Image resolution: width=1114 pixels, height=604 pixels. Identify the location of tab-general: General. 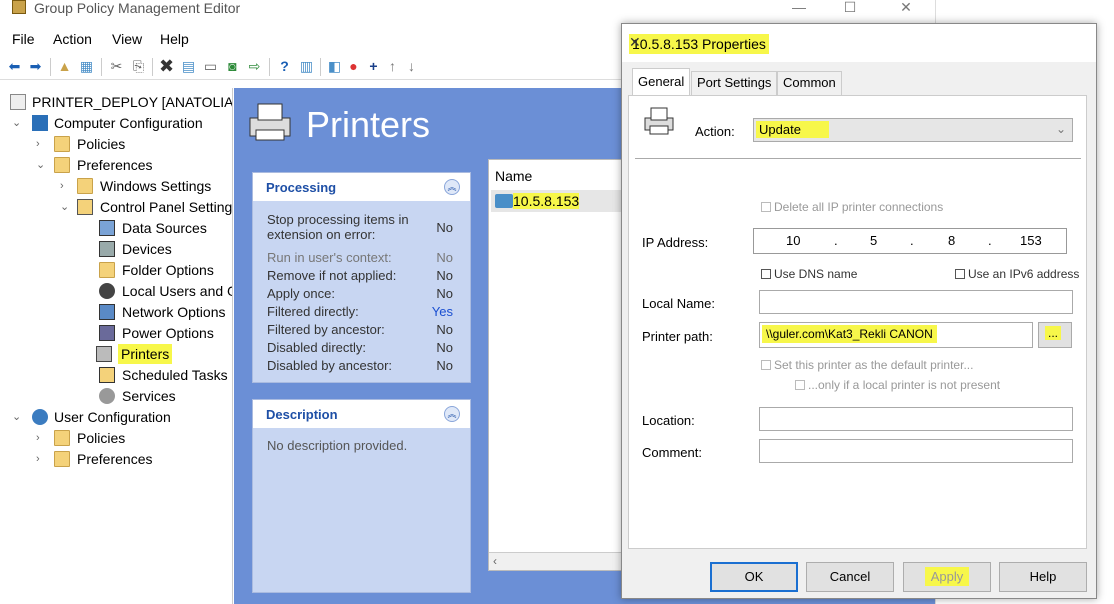
(661, 82).